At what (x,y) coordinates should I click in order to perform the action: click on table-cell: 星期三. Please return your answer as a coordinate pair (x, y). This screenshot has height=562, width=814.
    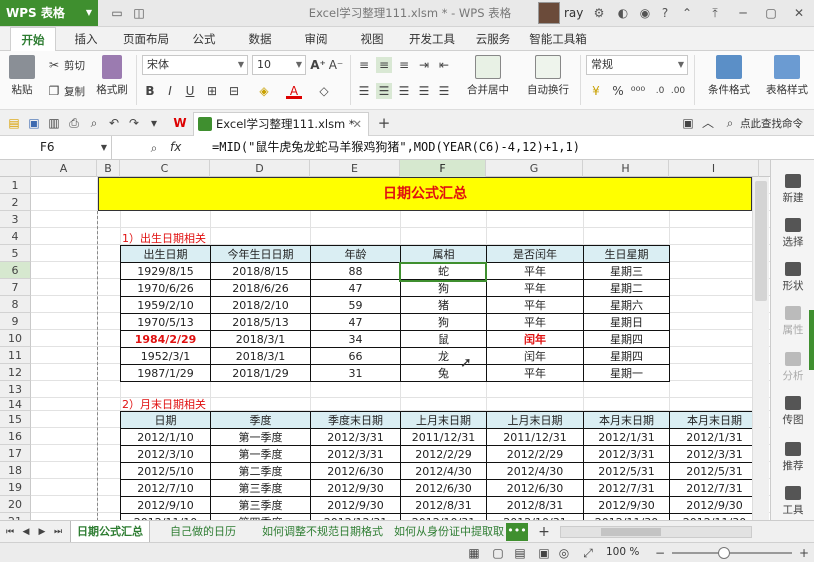
    Looking at the image, I should click on (626, 271).